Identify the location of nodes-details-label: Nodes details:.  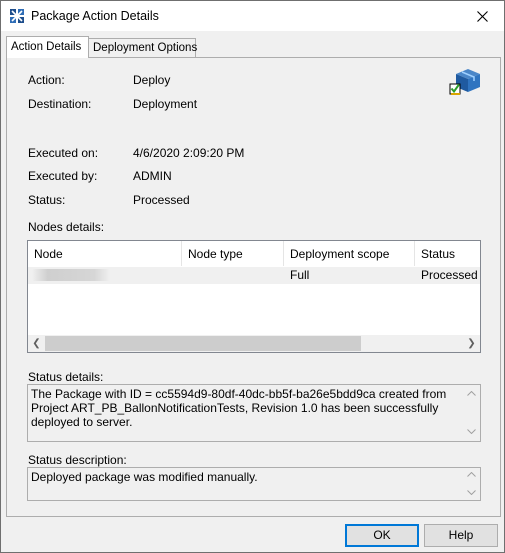
(66, 227).